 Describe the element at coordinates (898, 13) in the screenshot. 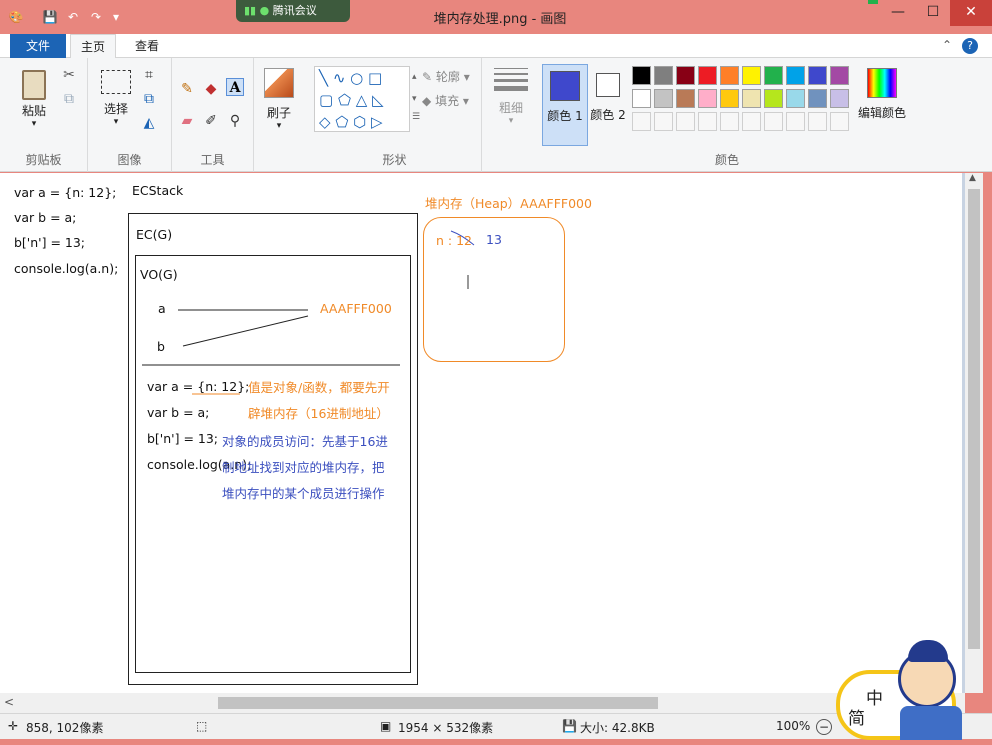

I see `minimize-button: —` at that location.